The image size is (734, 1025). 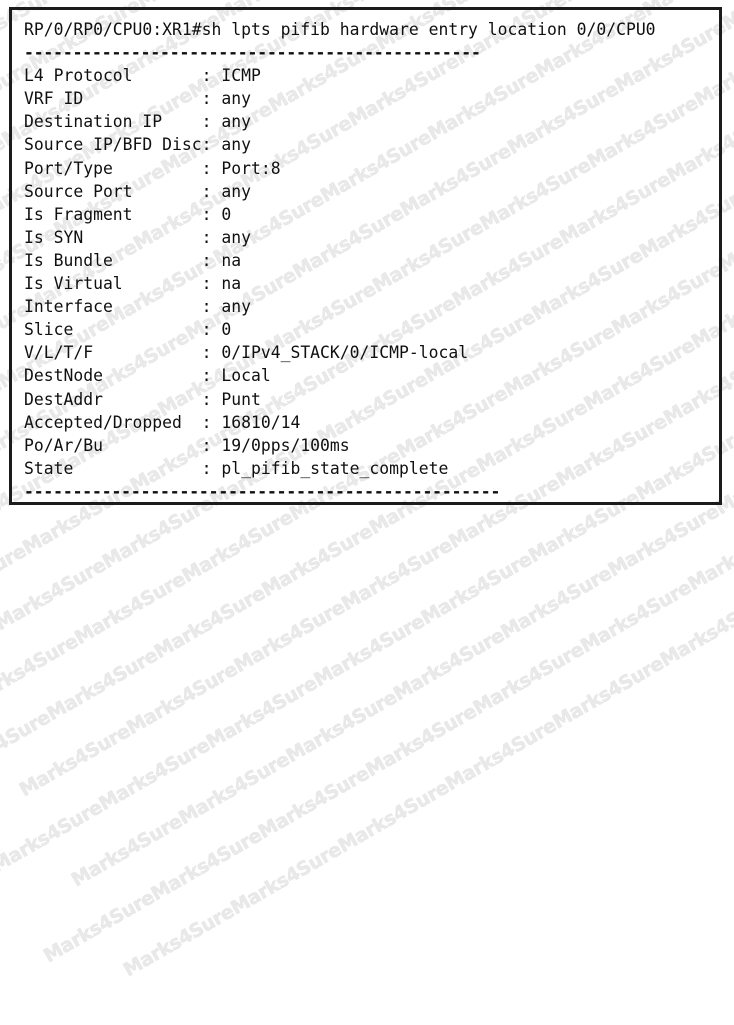 I want to click on field-value: ICMP, so click(x=241, y=76).